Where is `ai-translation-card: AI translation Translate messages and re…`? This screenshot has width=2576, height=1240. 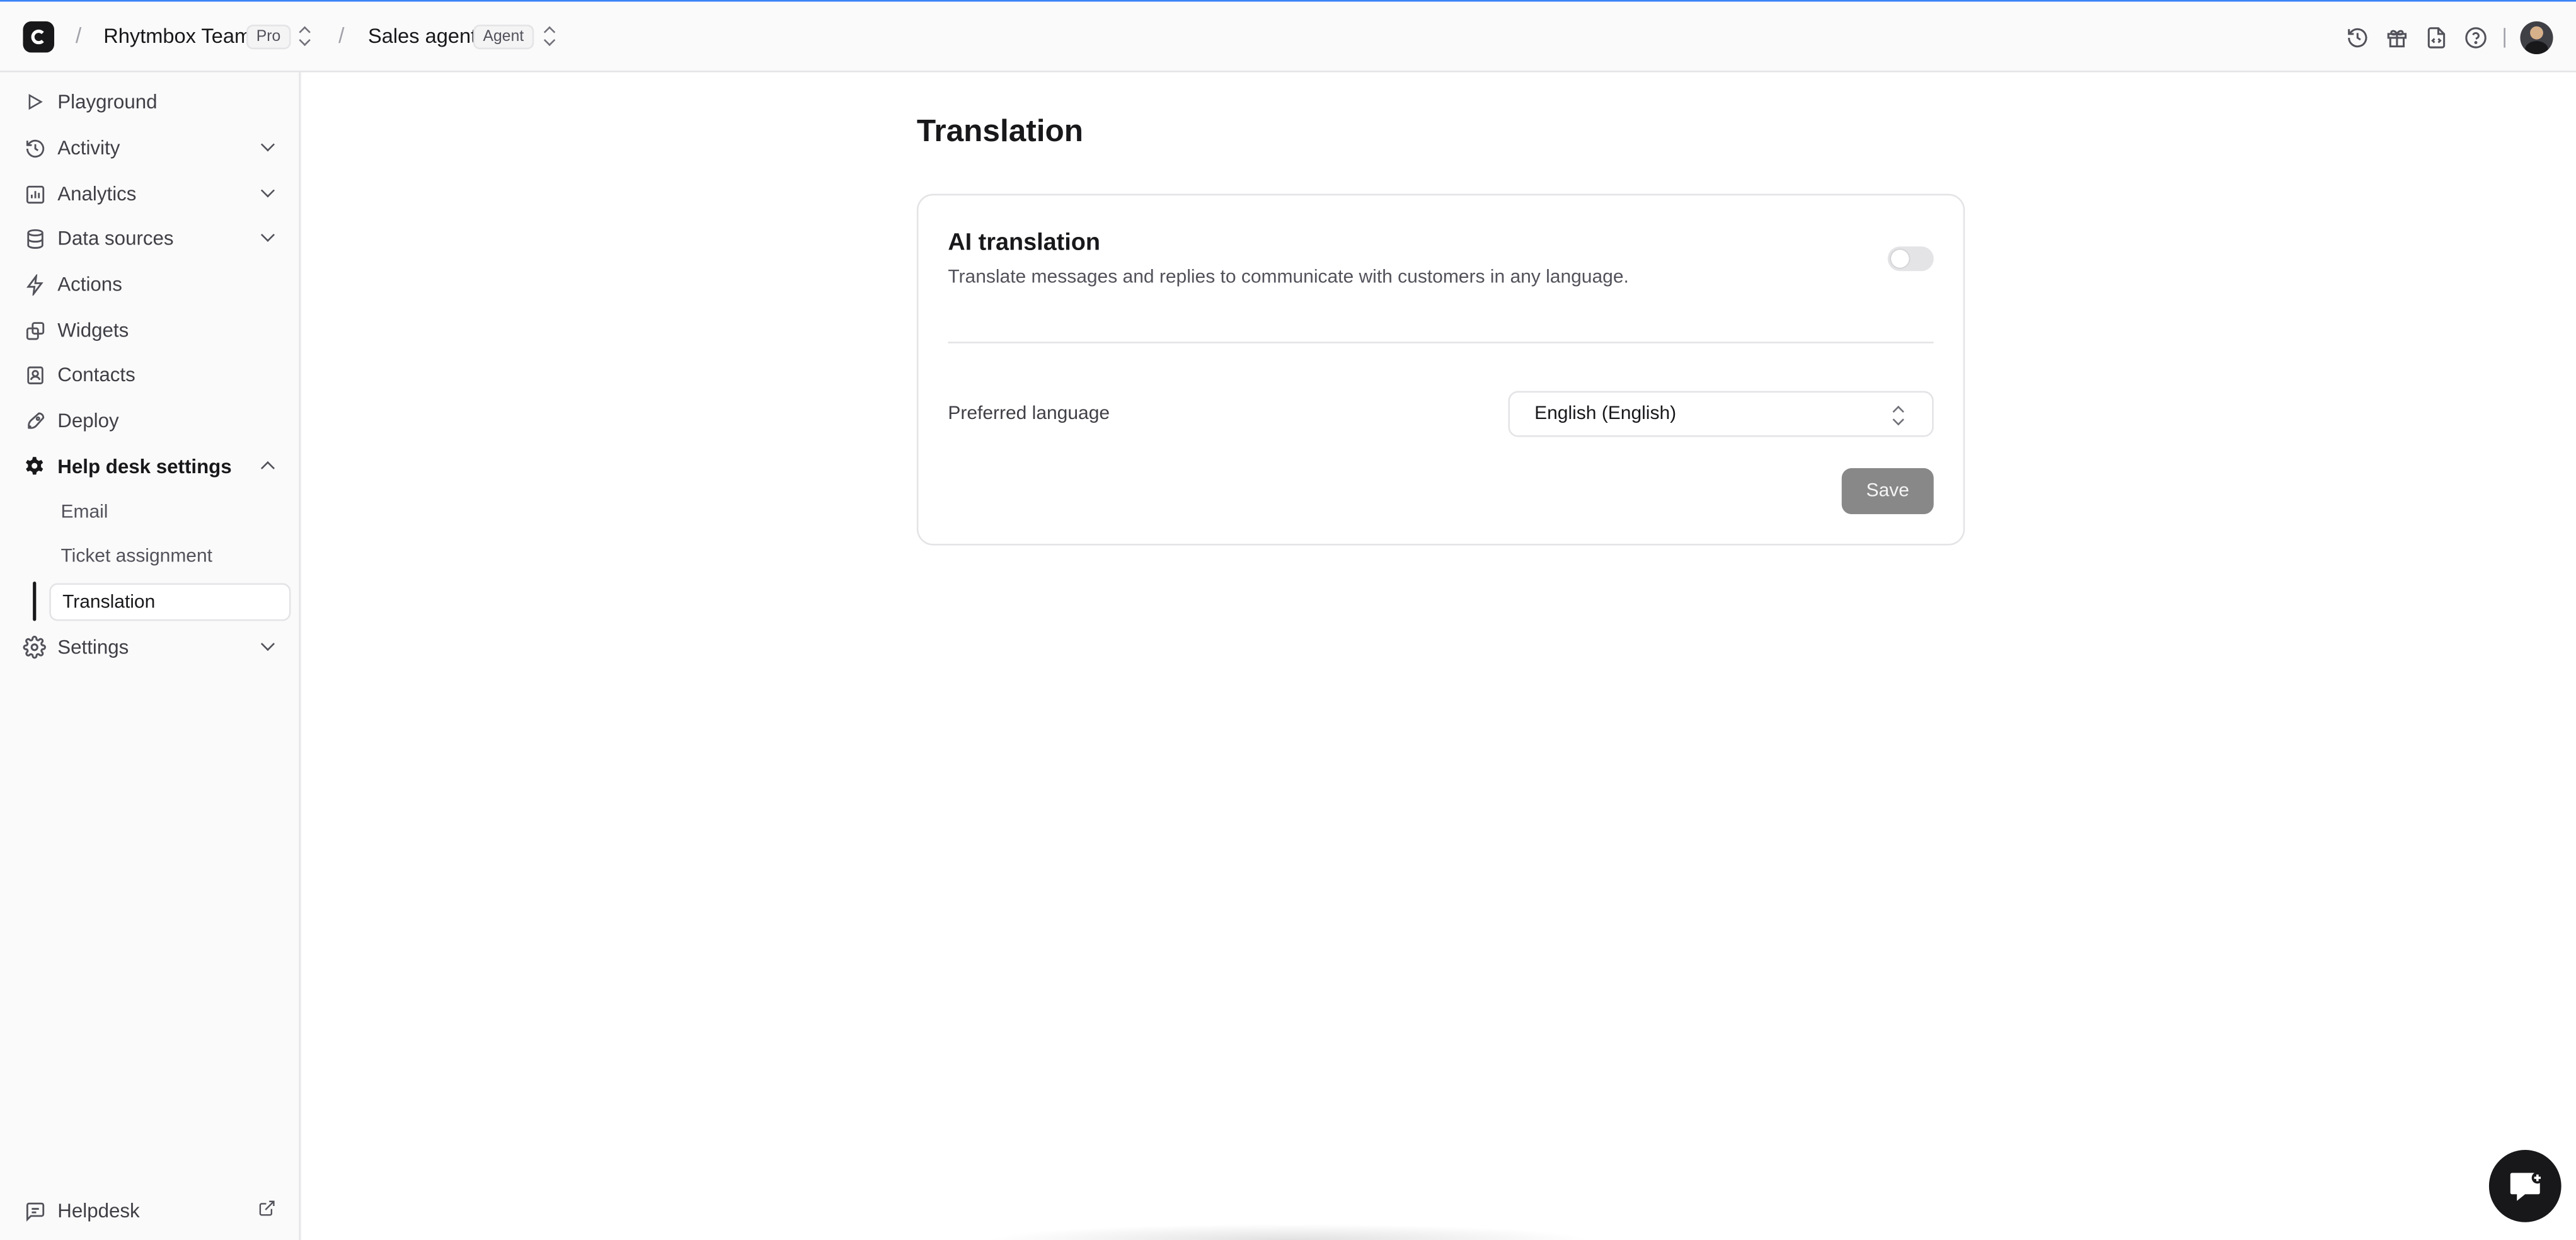
ai-translation-card: AI translation Translate messages and re… is located at coordinates (1440, 370).